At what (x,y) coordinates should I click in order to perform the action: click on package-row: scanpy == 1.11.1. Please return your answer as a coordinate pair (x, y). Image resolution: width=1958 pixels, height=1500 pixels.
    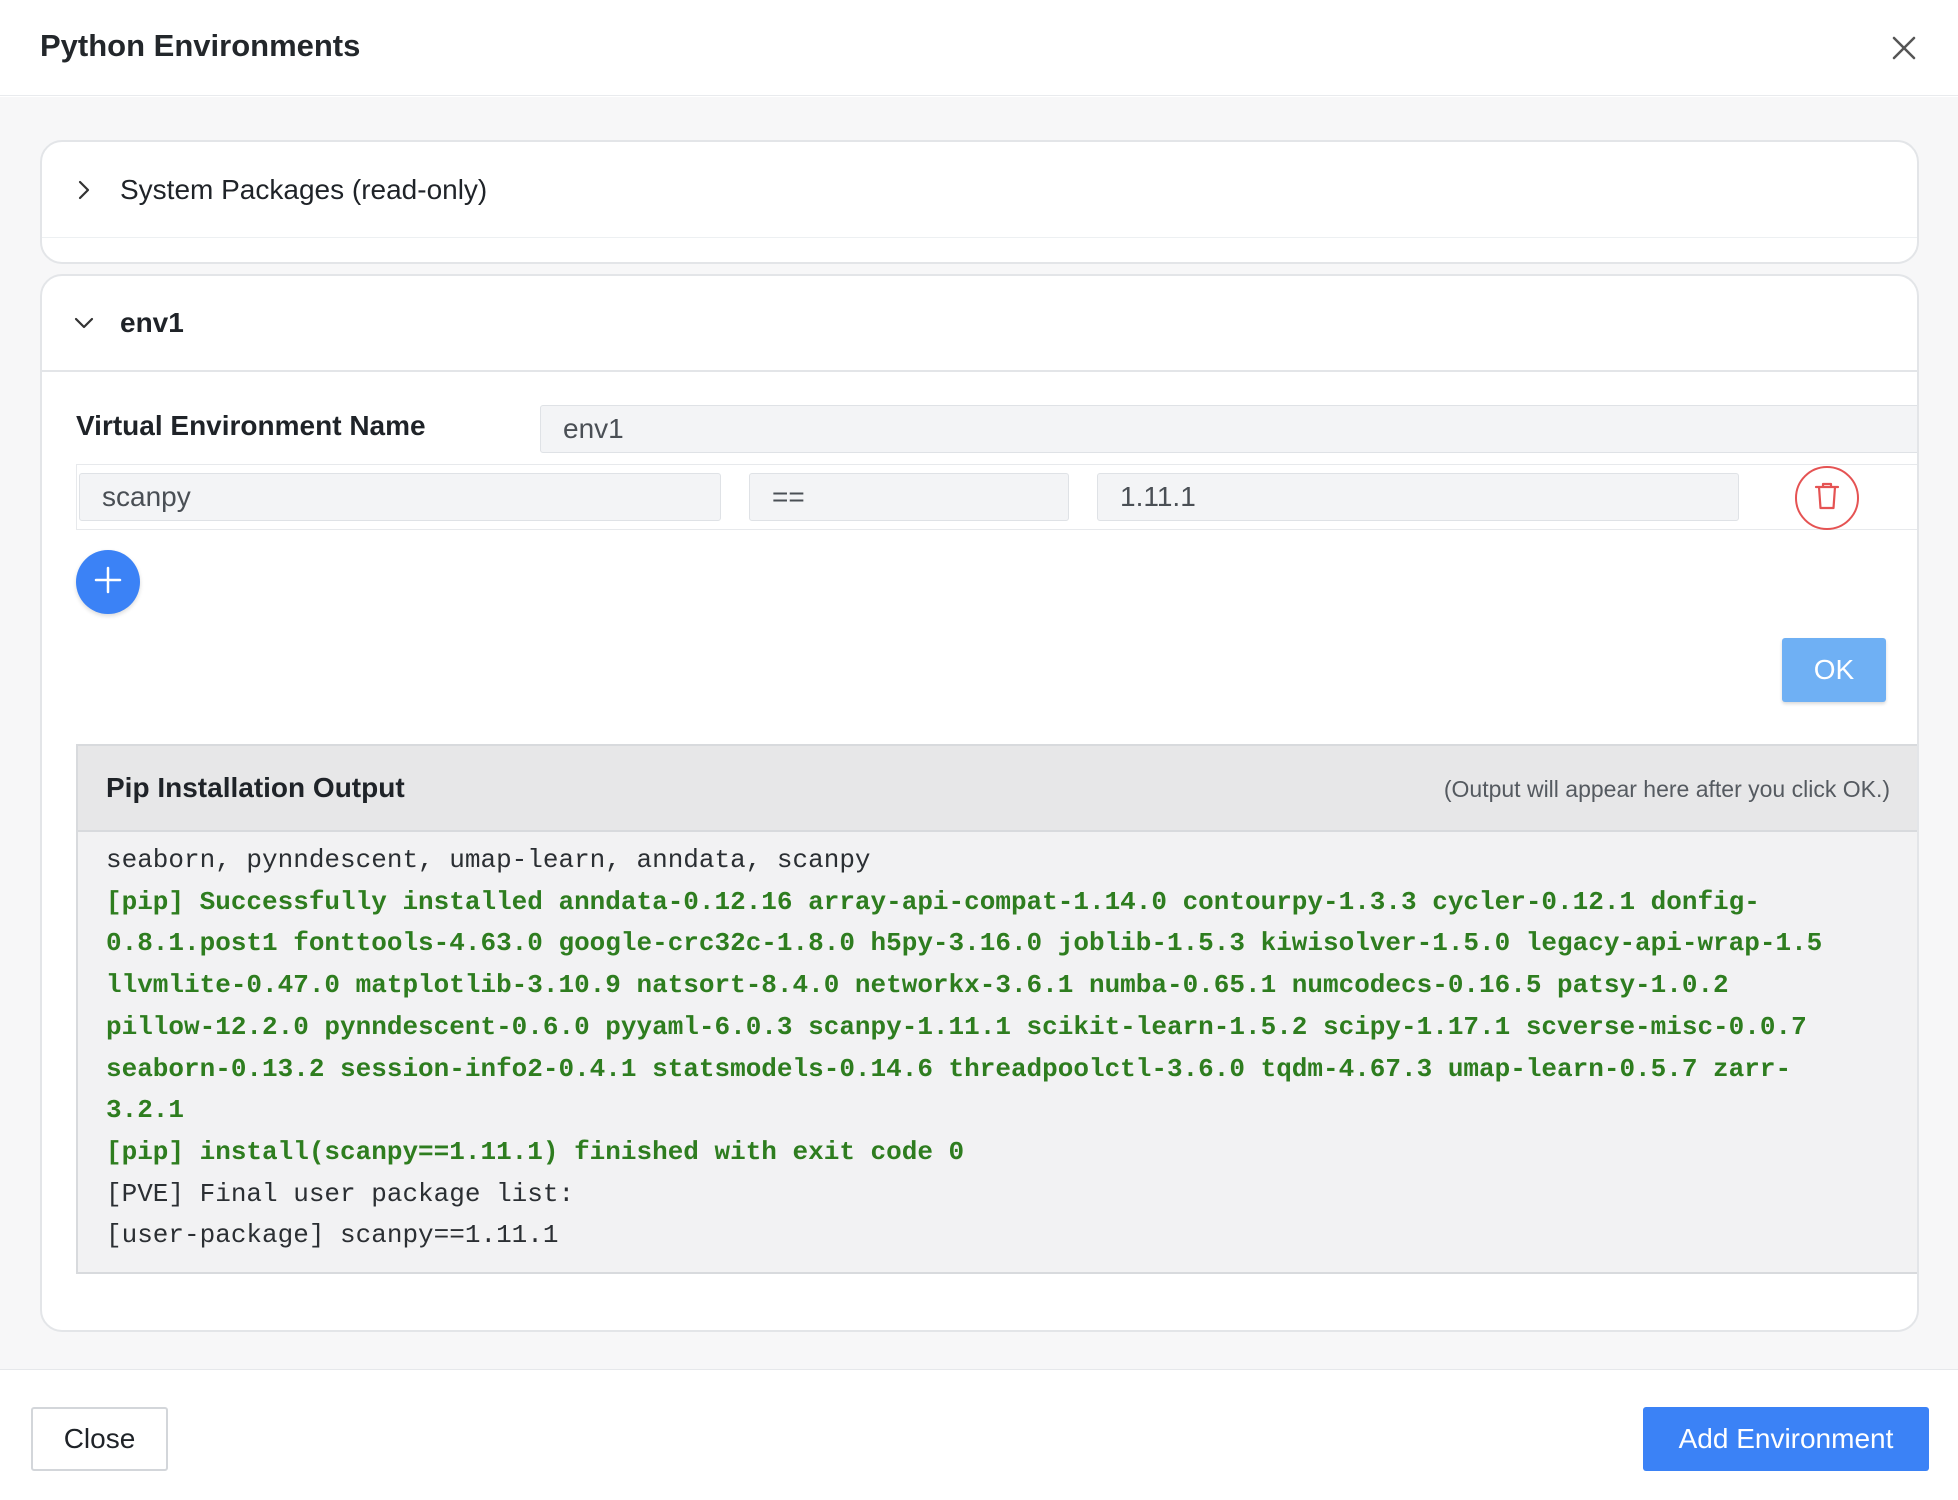
    Looking at the image, I should click on (996, 497).